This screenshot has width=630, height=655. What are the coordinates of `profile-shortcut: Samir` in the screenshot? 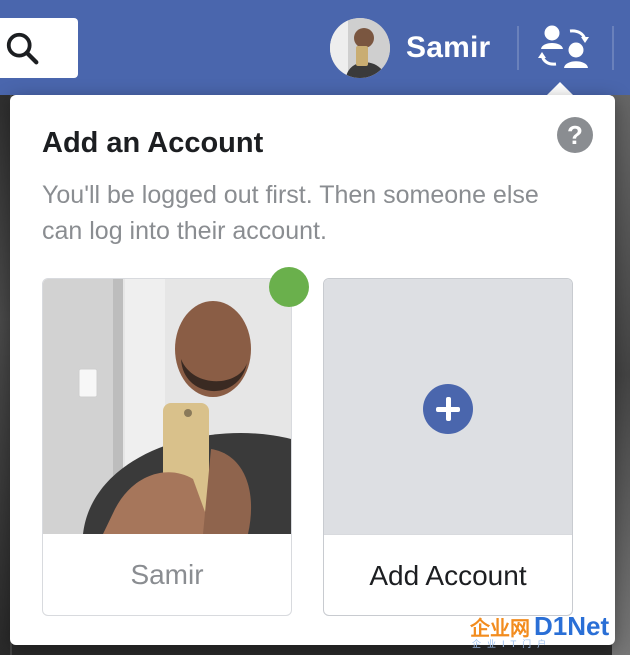 It's located at (410, 48).